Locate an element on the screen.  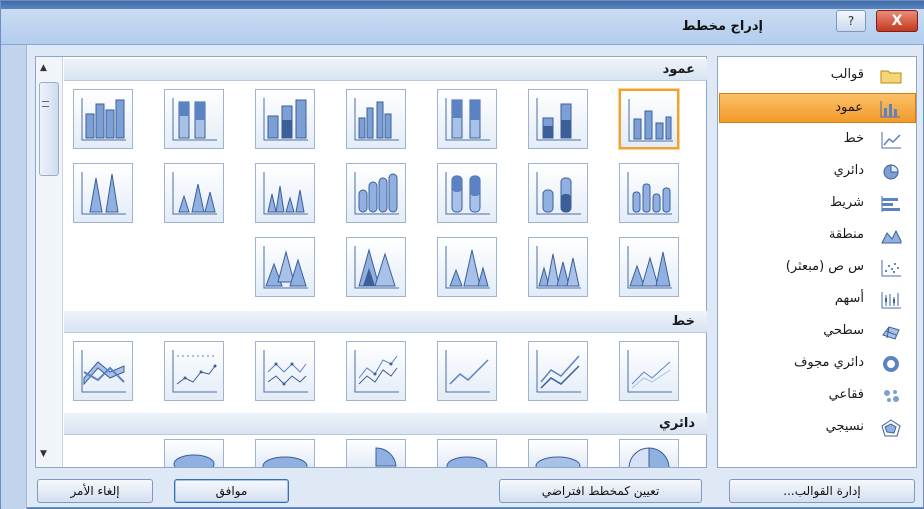
sidebar-item-label: س ص (مبعثر) is located at coordinates (824, 266).